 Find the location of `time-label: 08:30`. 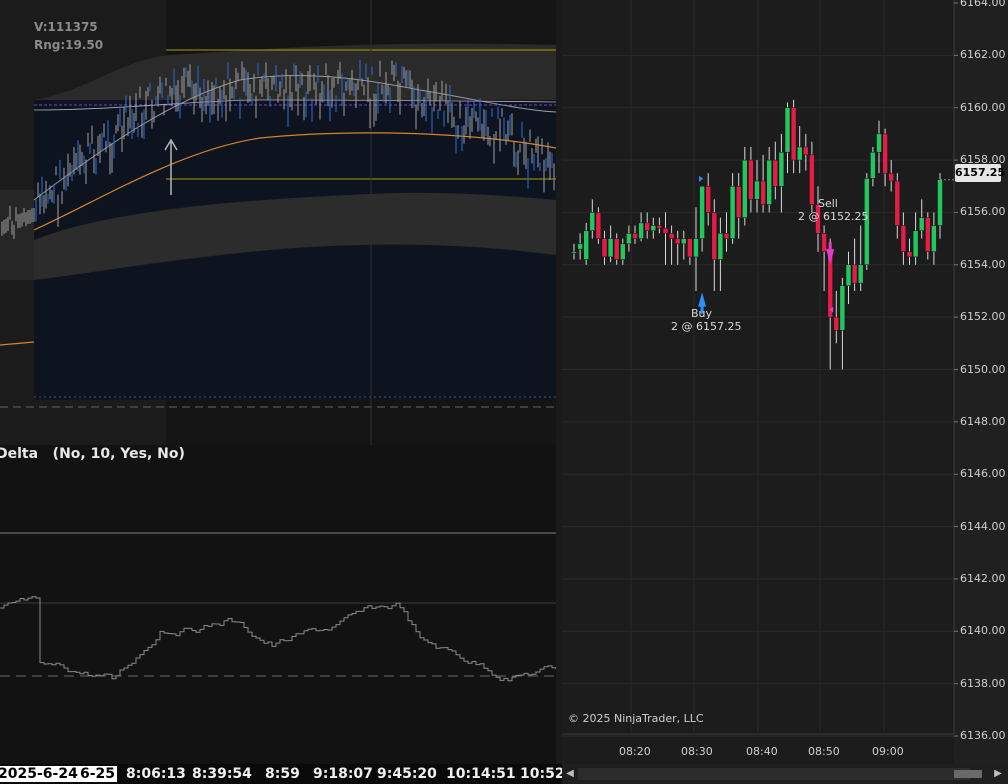

time-label: 08:30 is located at coordinates (697, 751).